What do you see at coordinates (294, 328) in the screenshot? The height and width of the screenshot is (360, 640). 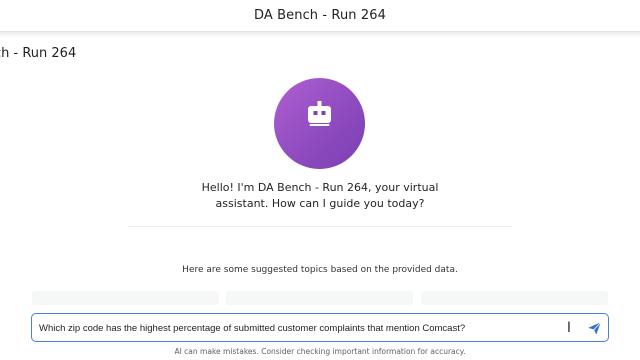 I see `chat-input` at bounding box center [294, 328].